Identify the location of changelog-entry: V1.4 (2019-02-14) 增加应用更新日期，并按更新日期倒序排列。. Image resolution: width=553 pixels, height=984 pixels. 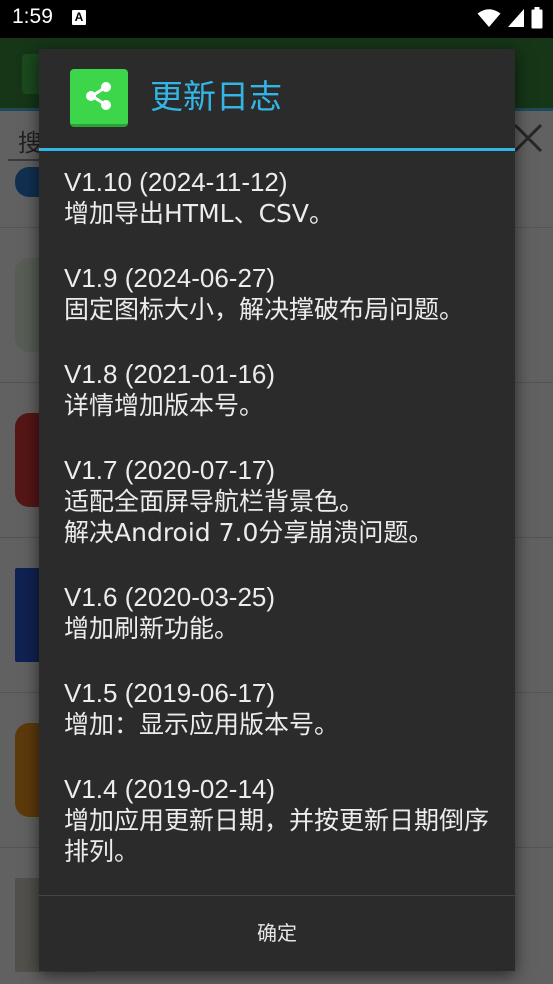
(279, 820).